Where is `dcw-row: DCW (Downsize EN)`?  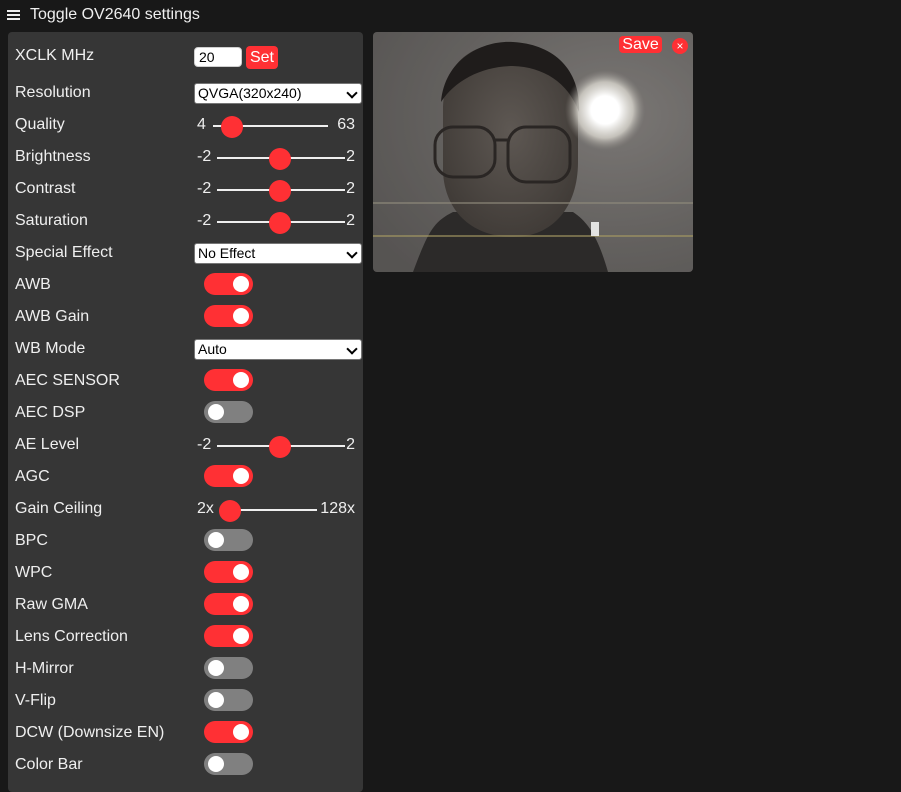
dcw-row: DCW (Downsize EN) is located at coordinates (185, 733).